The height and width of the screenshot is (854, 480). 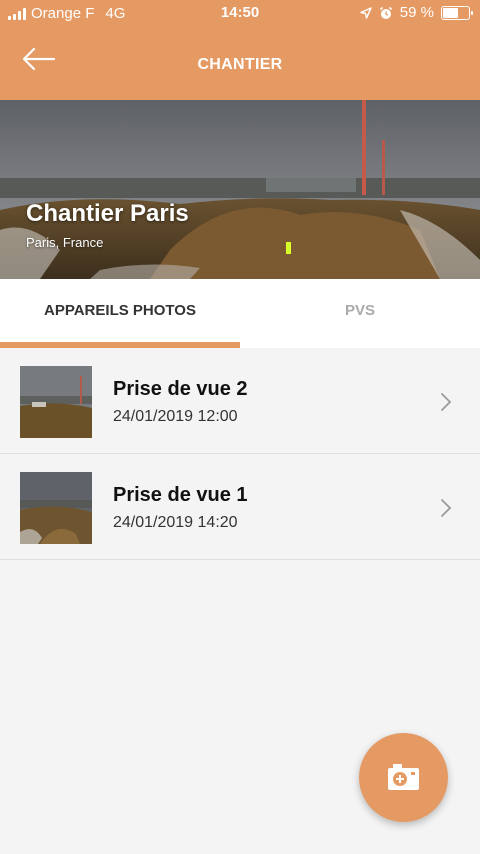 I want to click on add-camera-button, so click(x=403, y=777).